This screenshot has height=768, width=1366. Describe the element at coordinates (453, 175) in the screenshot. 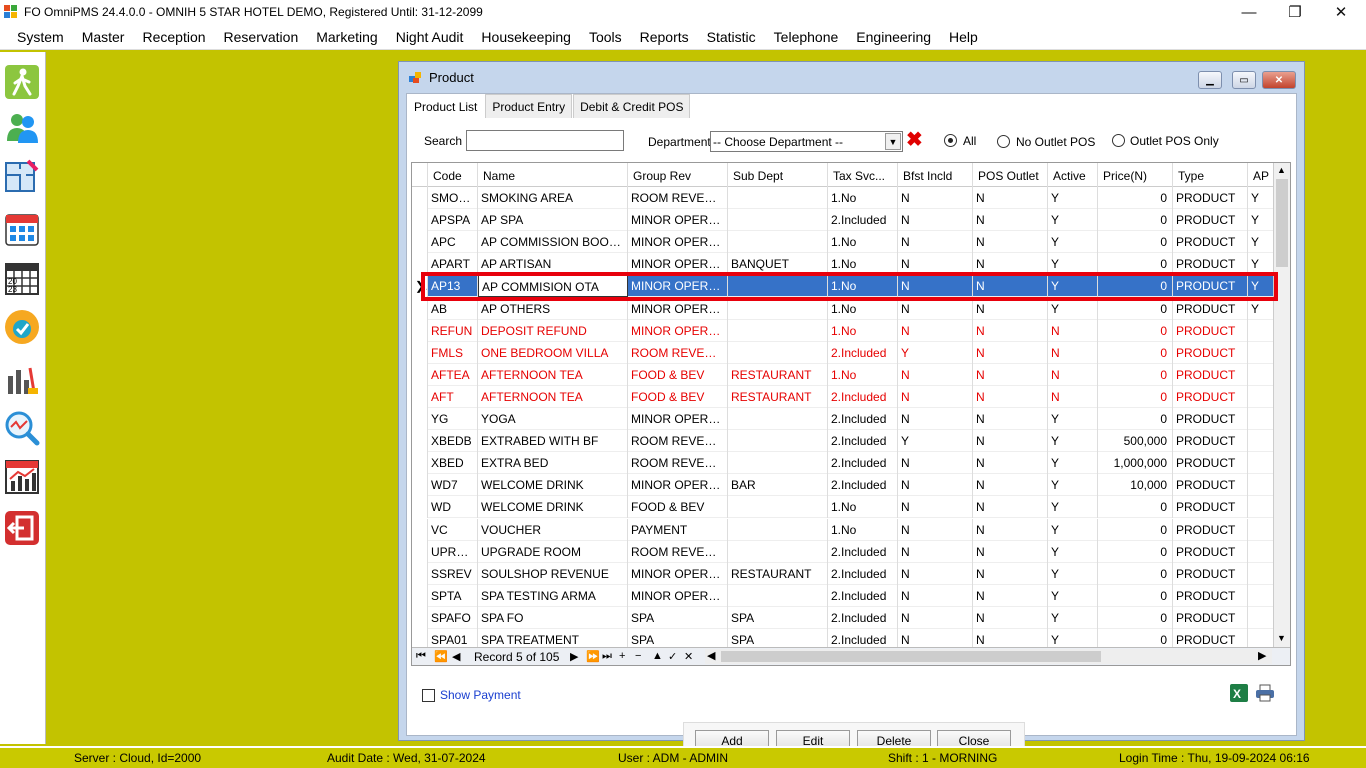

I see `col-code: Code` at that location.